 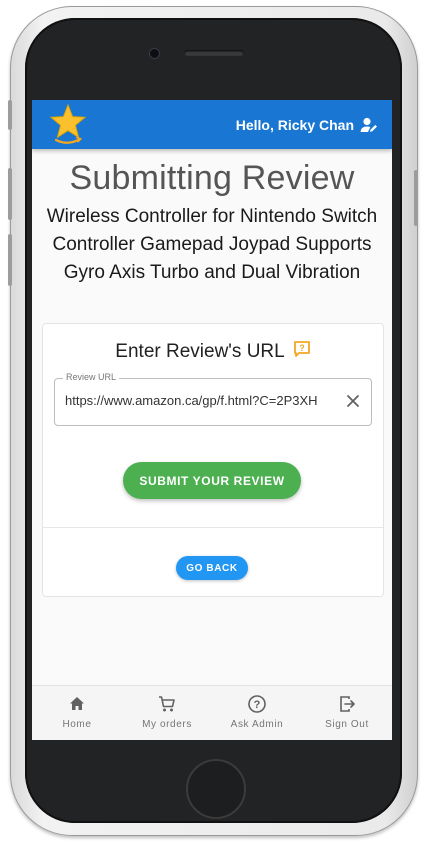 I want to click on front-camera, so click(x=154, y=53).